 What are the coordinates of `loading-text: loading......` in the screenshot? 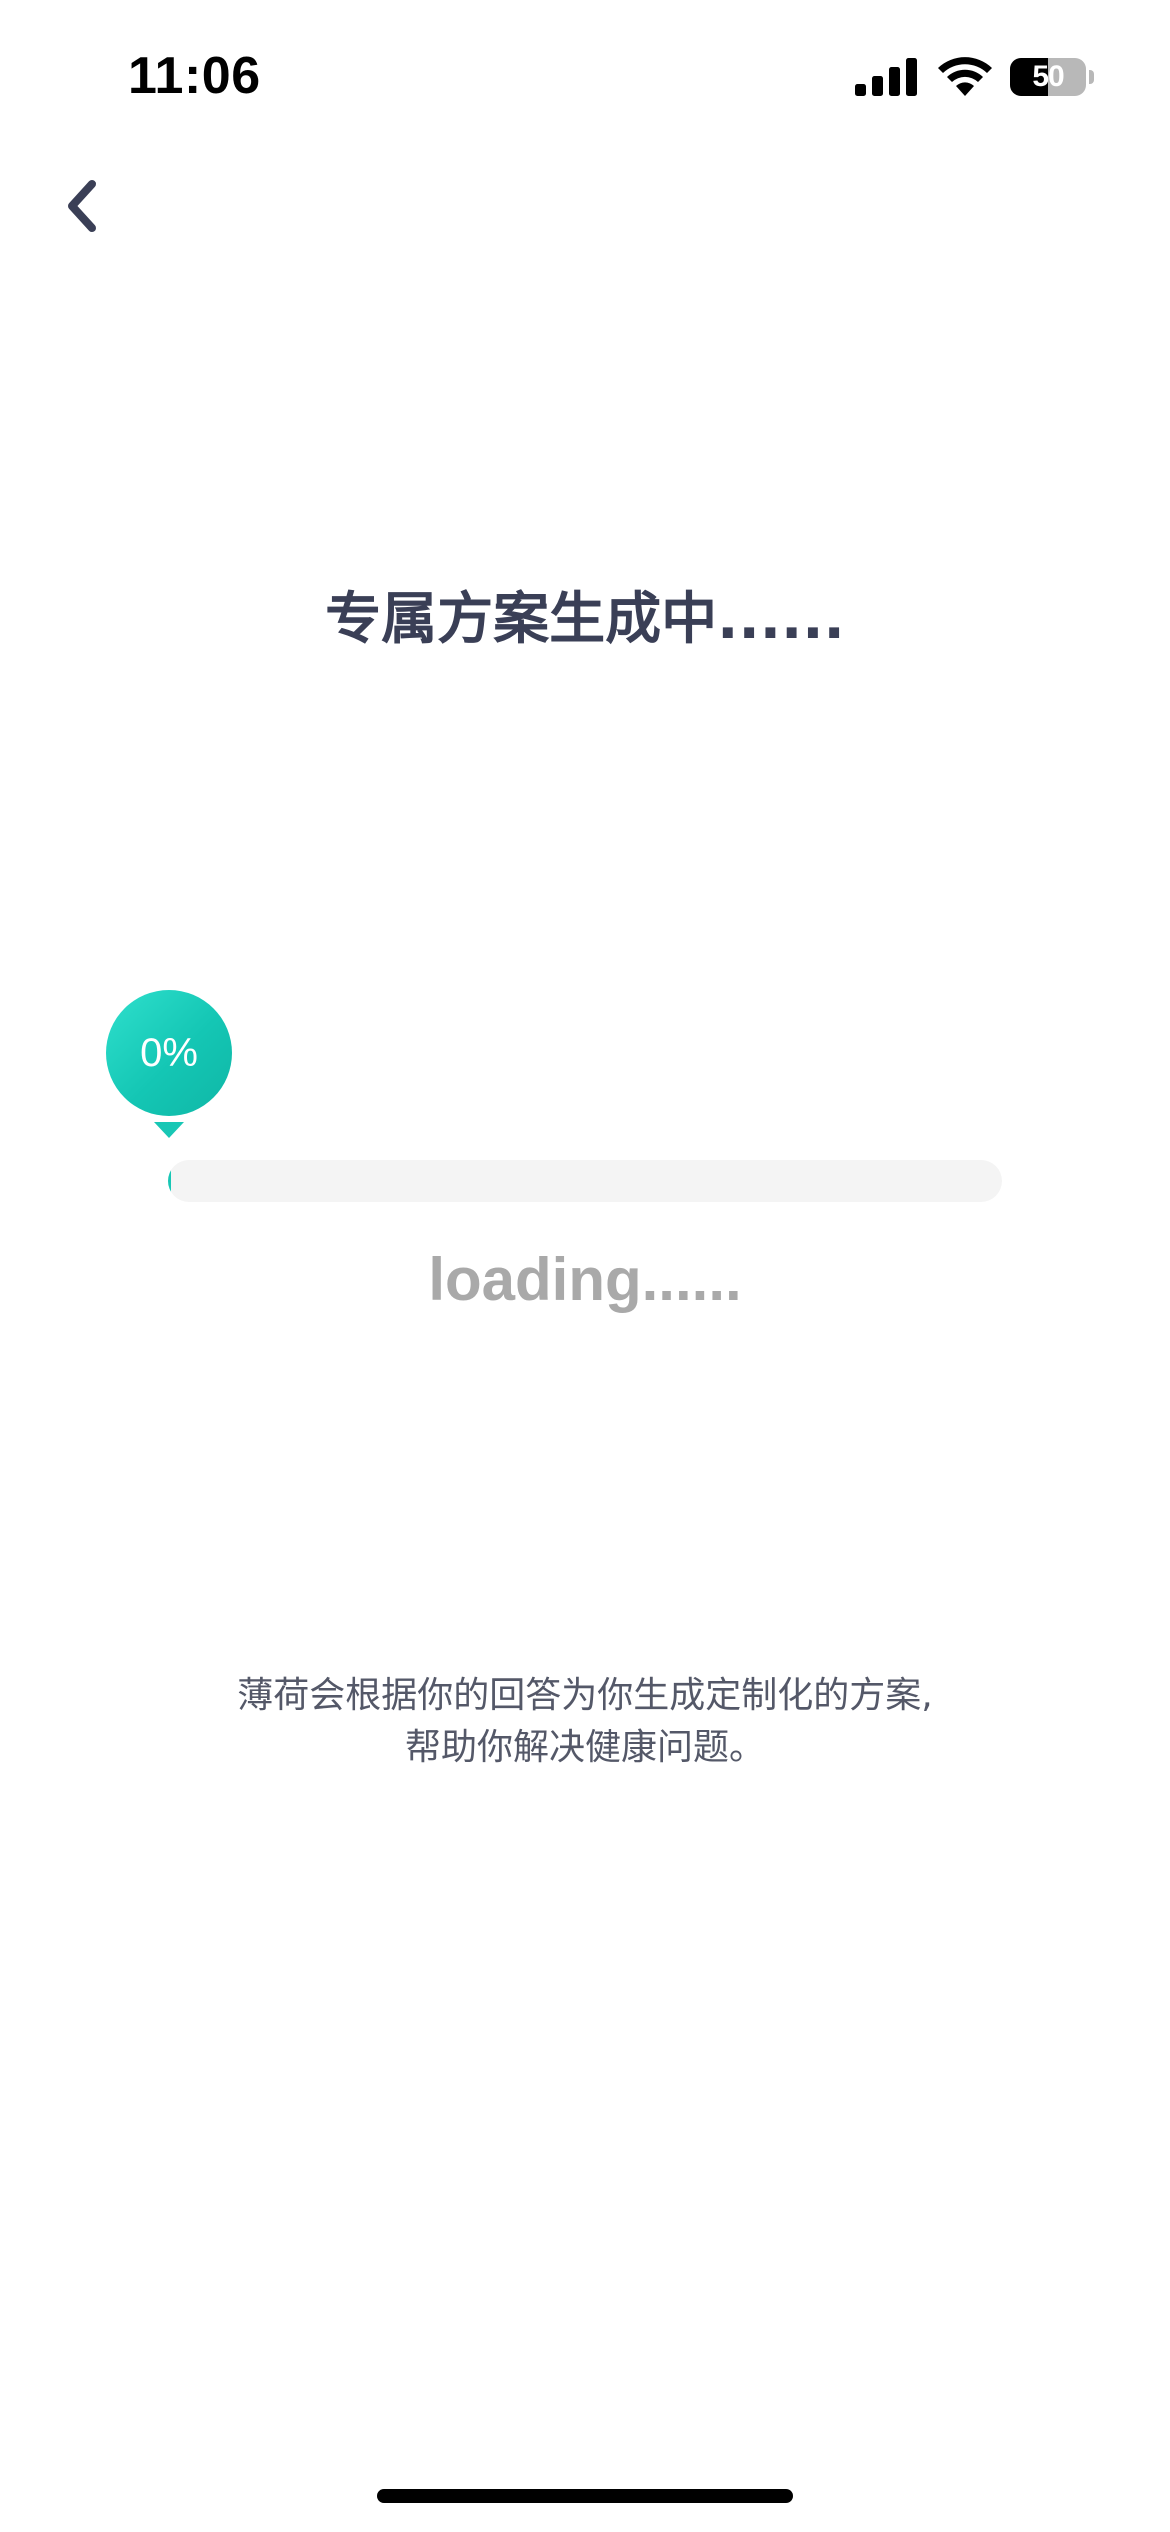 It's located at (585, 1279).